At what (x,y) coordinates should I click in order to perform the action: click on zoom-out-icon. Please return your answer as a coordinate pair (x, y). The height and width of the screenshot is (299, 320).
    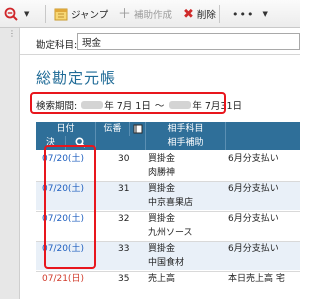
    Looking at the image, I should click on (11, 14).